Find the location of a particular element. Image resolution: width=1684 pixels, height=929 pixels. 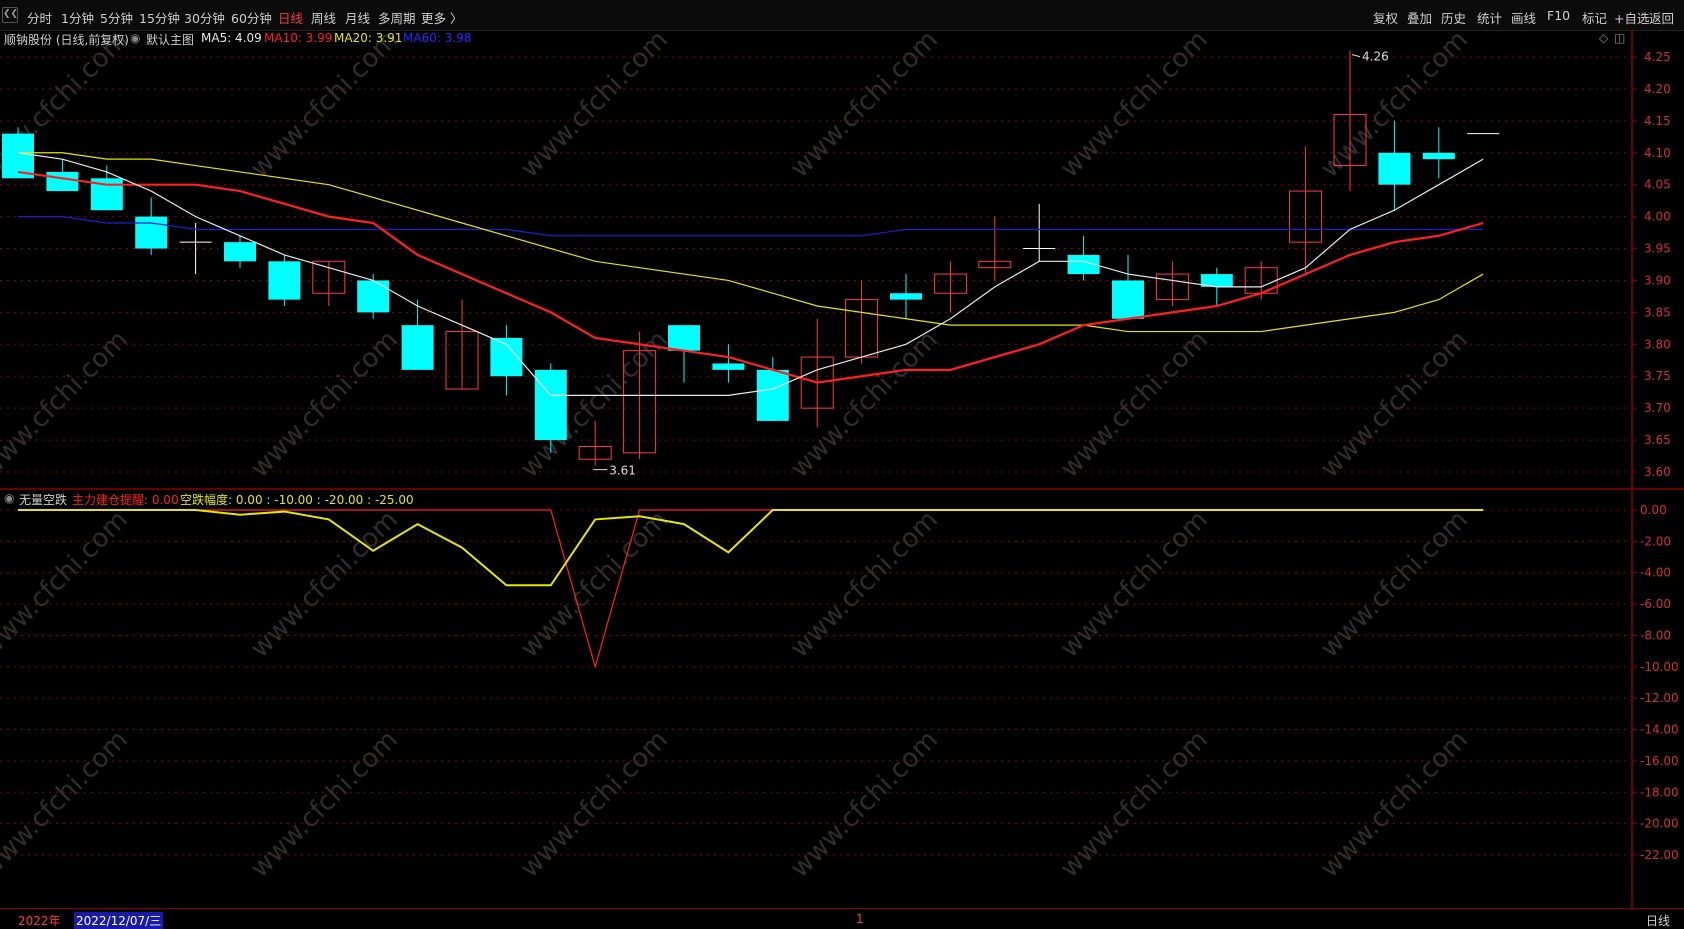

price-tick-label: 3.95 is located at coordinates (1657, 249).